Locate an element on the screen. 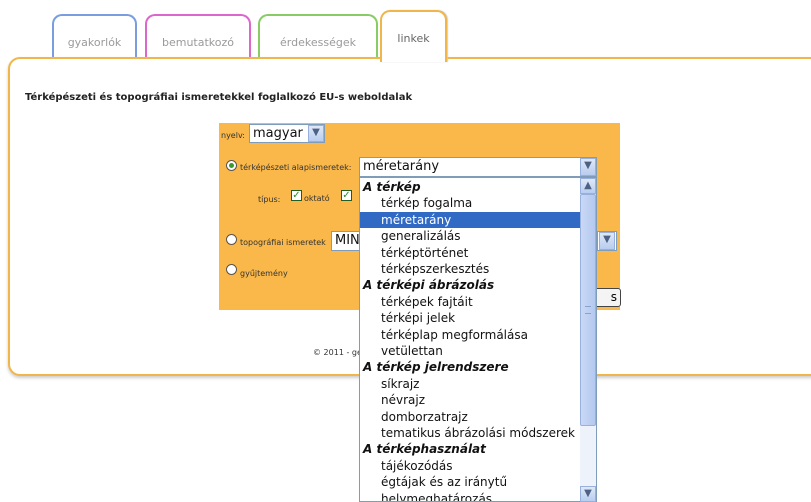 This screenshot has width=811, height=502. radio-topo is located at coordinates (231, 239).